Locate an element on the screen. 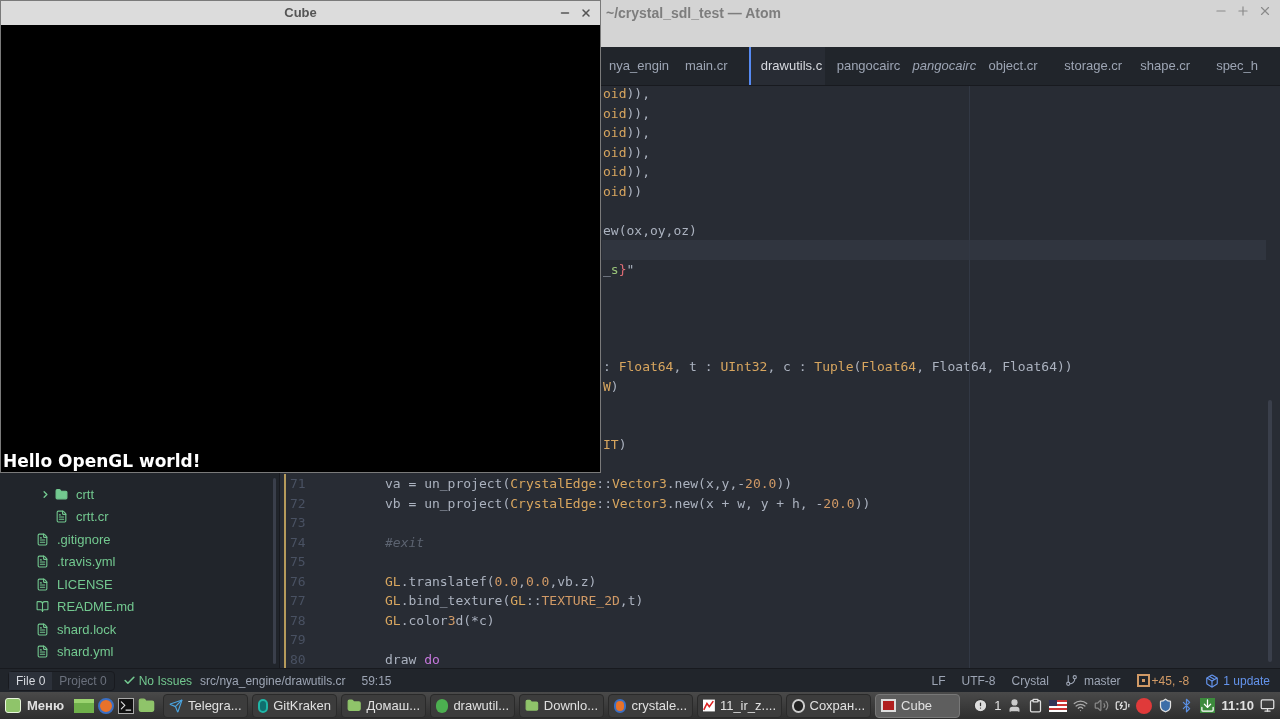 The width and height of the screenshot is (1280, 719). code-line: GL.bind_texture(GL::TEXTURE_2D,t) is located at coordinates (514, 601).